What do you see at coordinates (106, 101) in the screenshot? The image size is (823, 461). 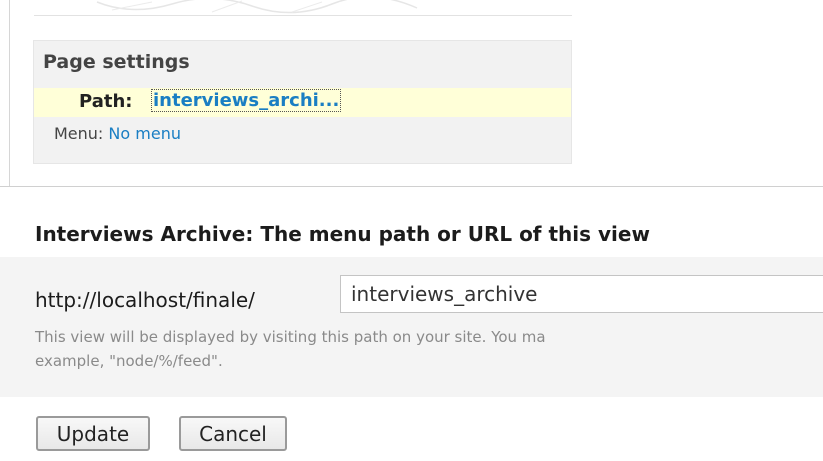 I see `path-label: Path:` at bounding box center [106, 101].